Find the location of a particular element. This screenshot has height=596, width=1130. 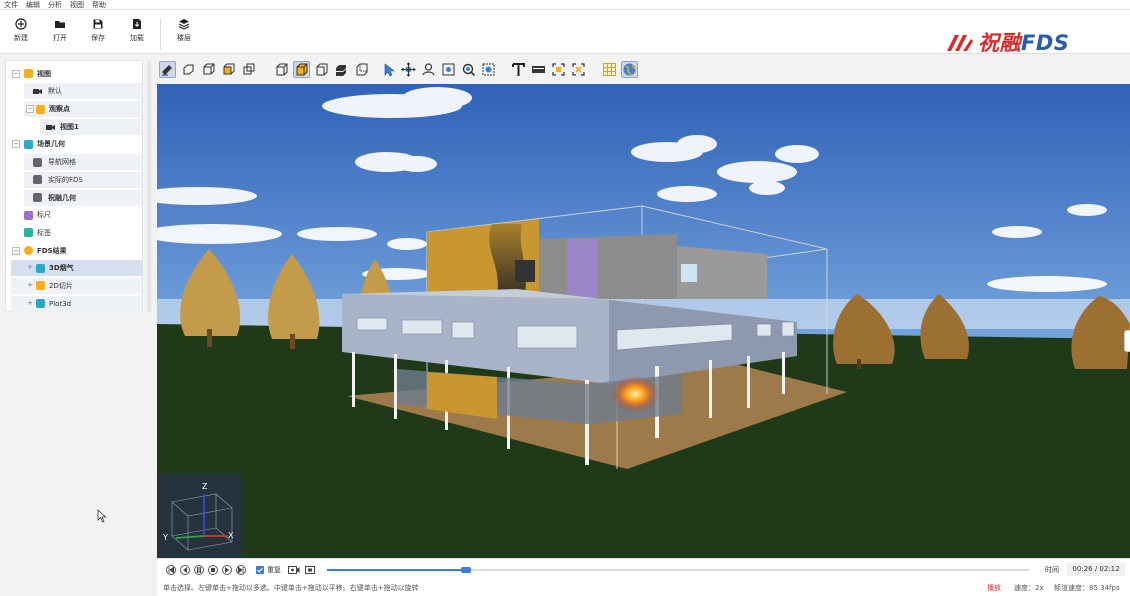

status-fps: 帧渲速度：85.34fps is located at coordinates (1087, 588).